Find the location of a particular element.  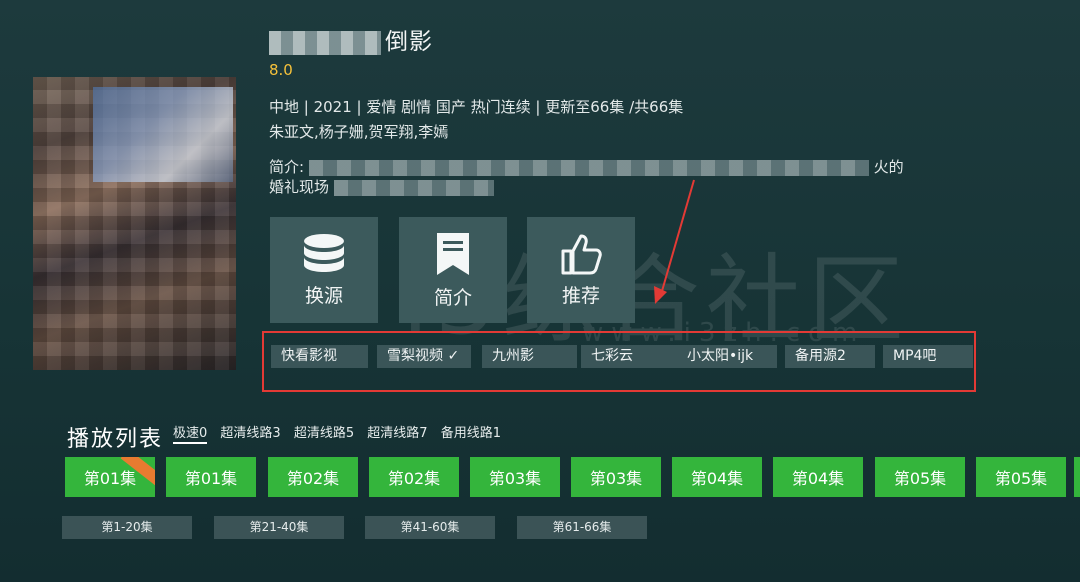

tab-line: 超清线路7 is located at coordinates (397, 433).